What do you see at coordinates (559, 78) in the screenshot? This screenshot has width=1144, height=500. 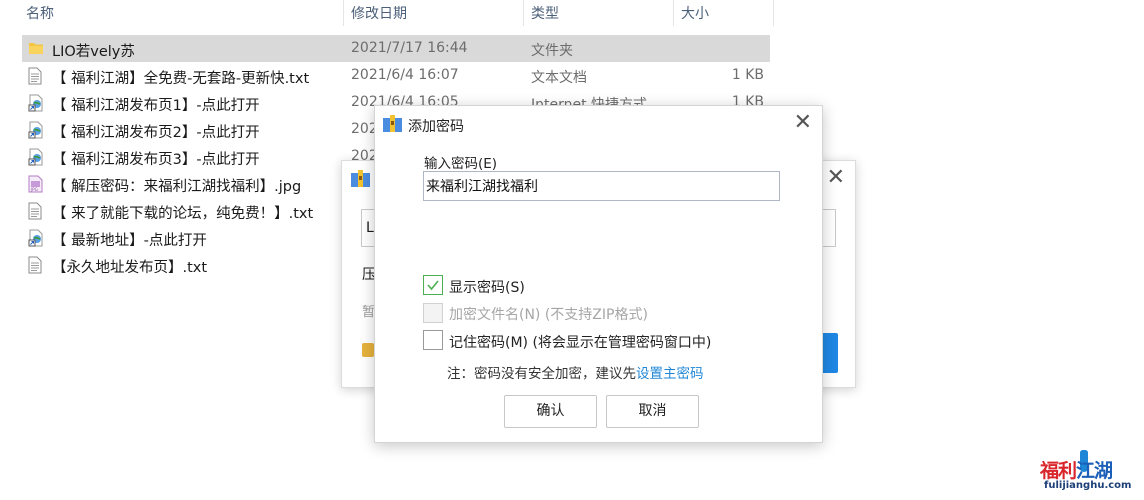 I see `file-type: 文本文档` at bounding box center [559, 78].